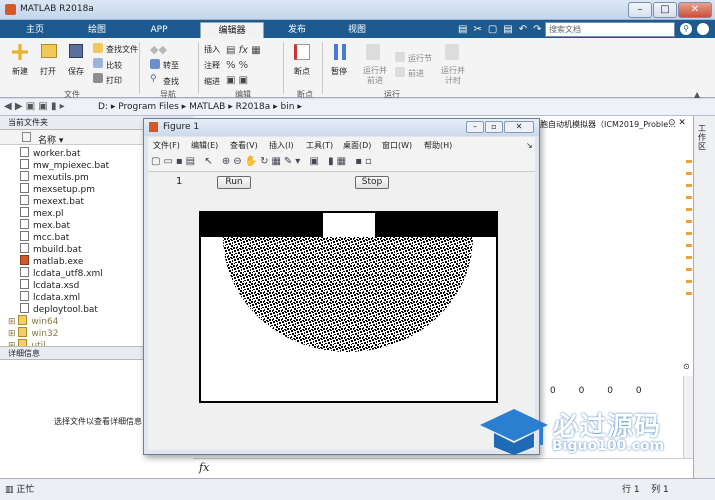  Describe the element at coordinates (33, 321) in the screenshot. I see `list-item: ⊞ win64` at that location.